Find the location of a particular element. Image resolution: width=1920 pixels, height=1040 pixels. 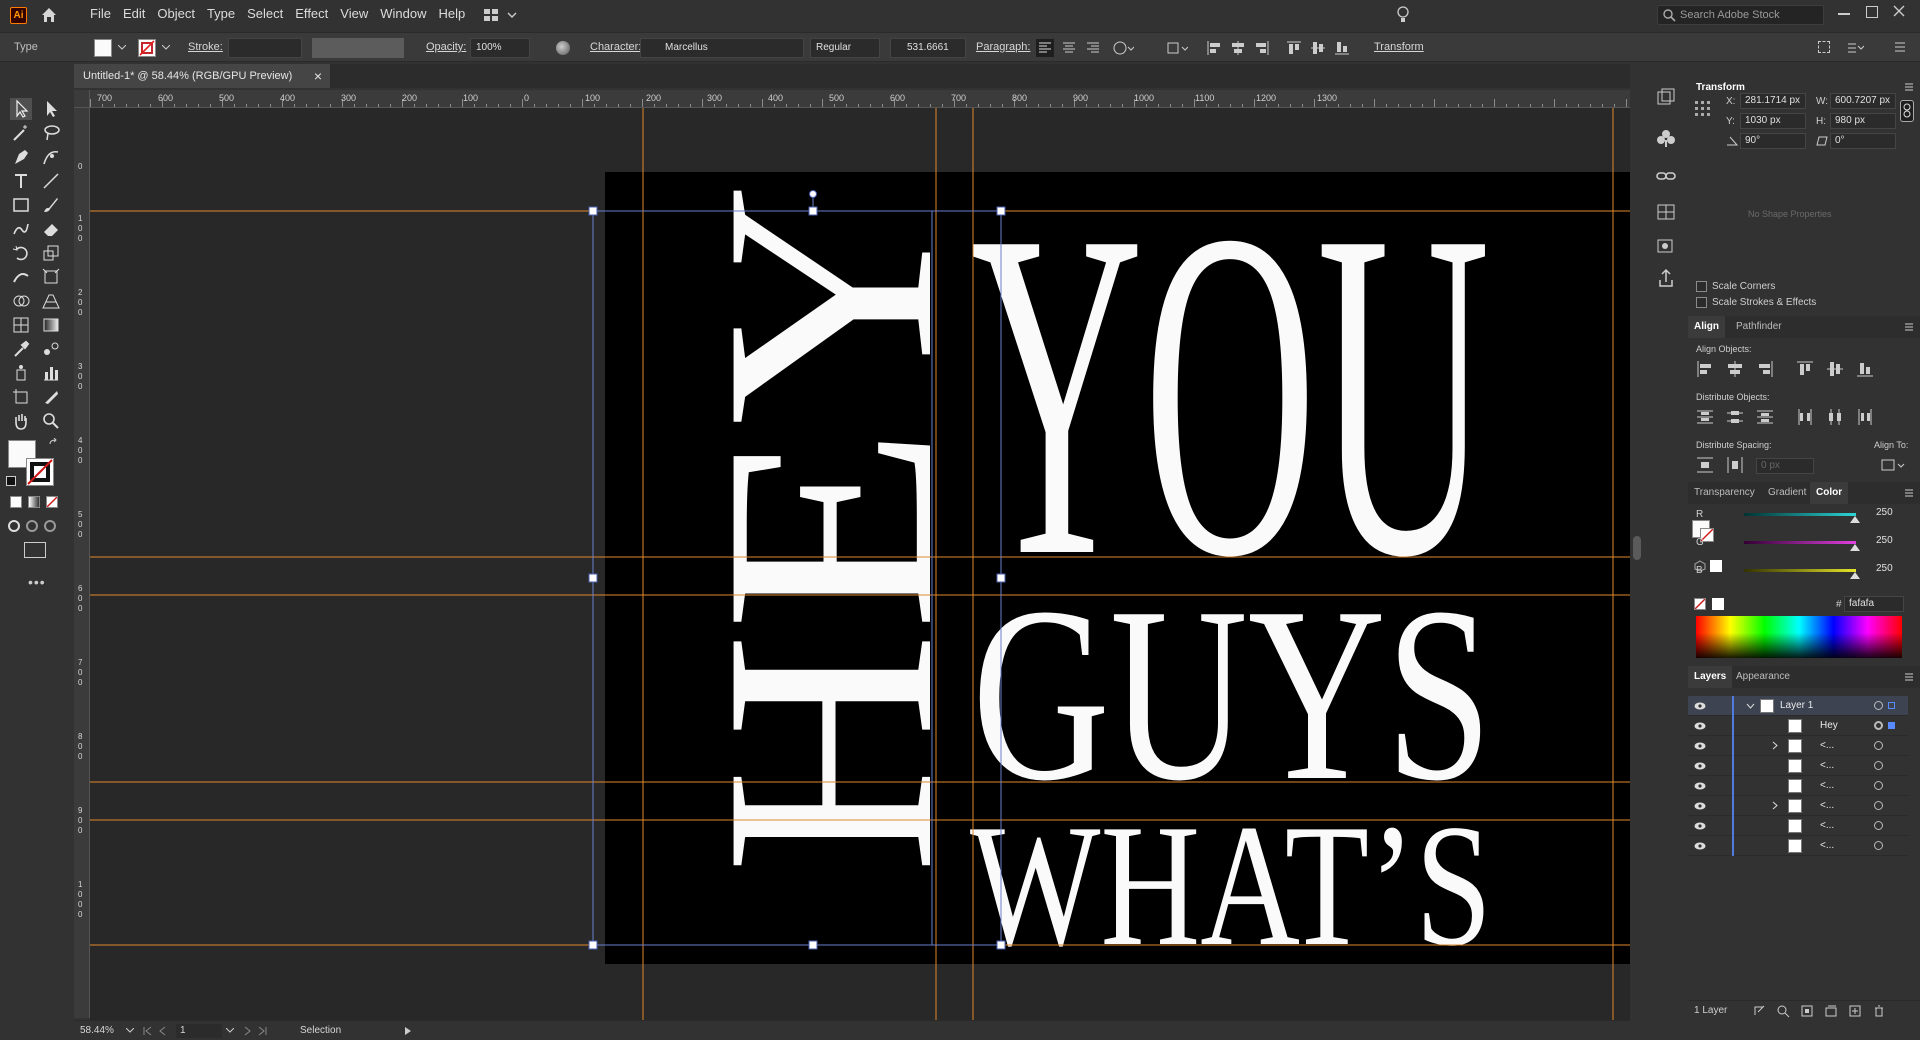

menu-object: Object is located at coordinates (176, 13).